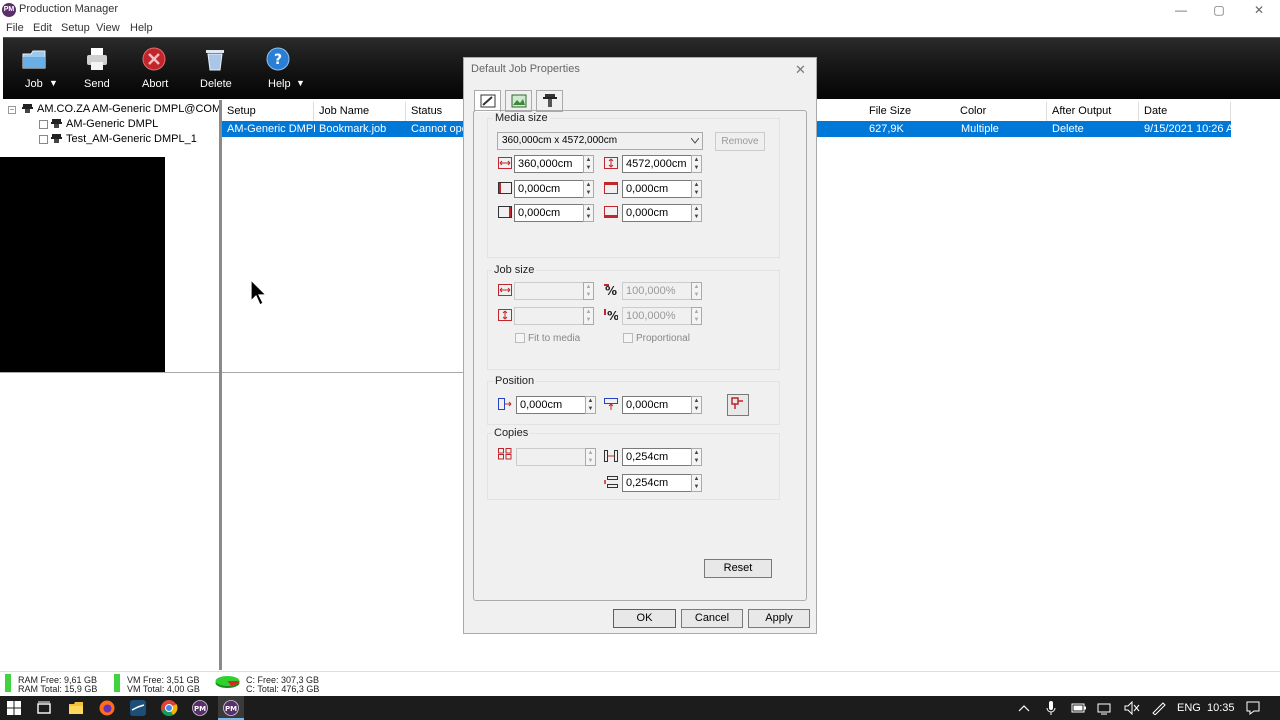 Image resolution: width=1280 pixels, height=720 pixels. I want to click on menu-setup: Setup, so click(75, 28).